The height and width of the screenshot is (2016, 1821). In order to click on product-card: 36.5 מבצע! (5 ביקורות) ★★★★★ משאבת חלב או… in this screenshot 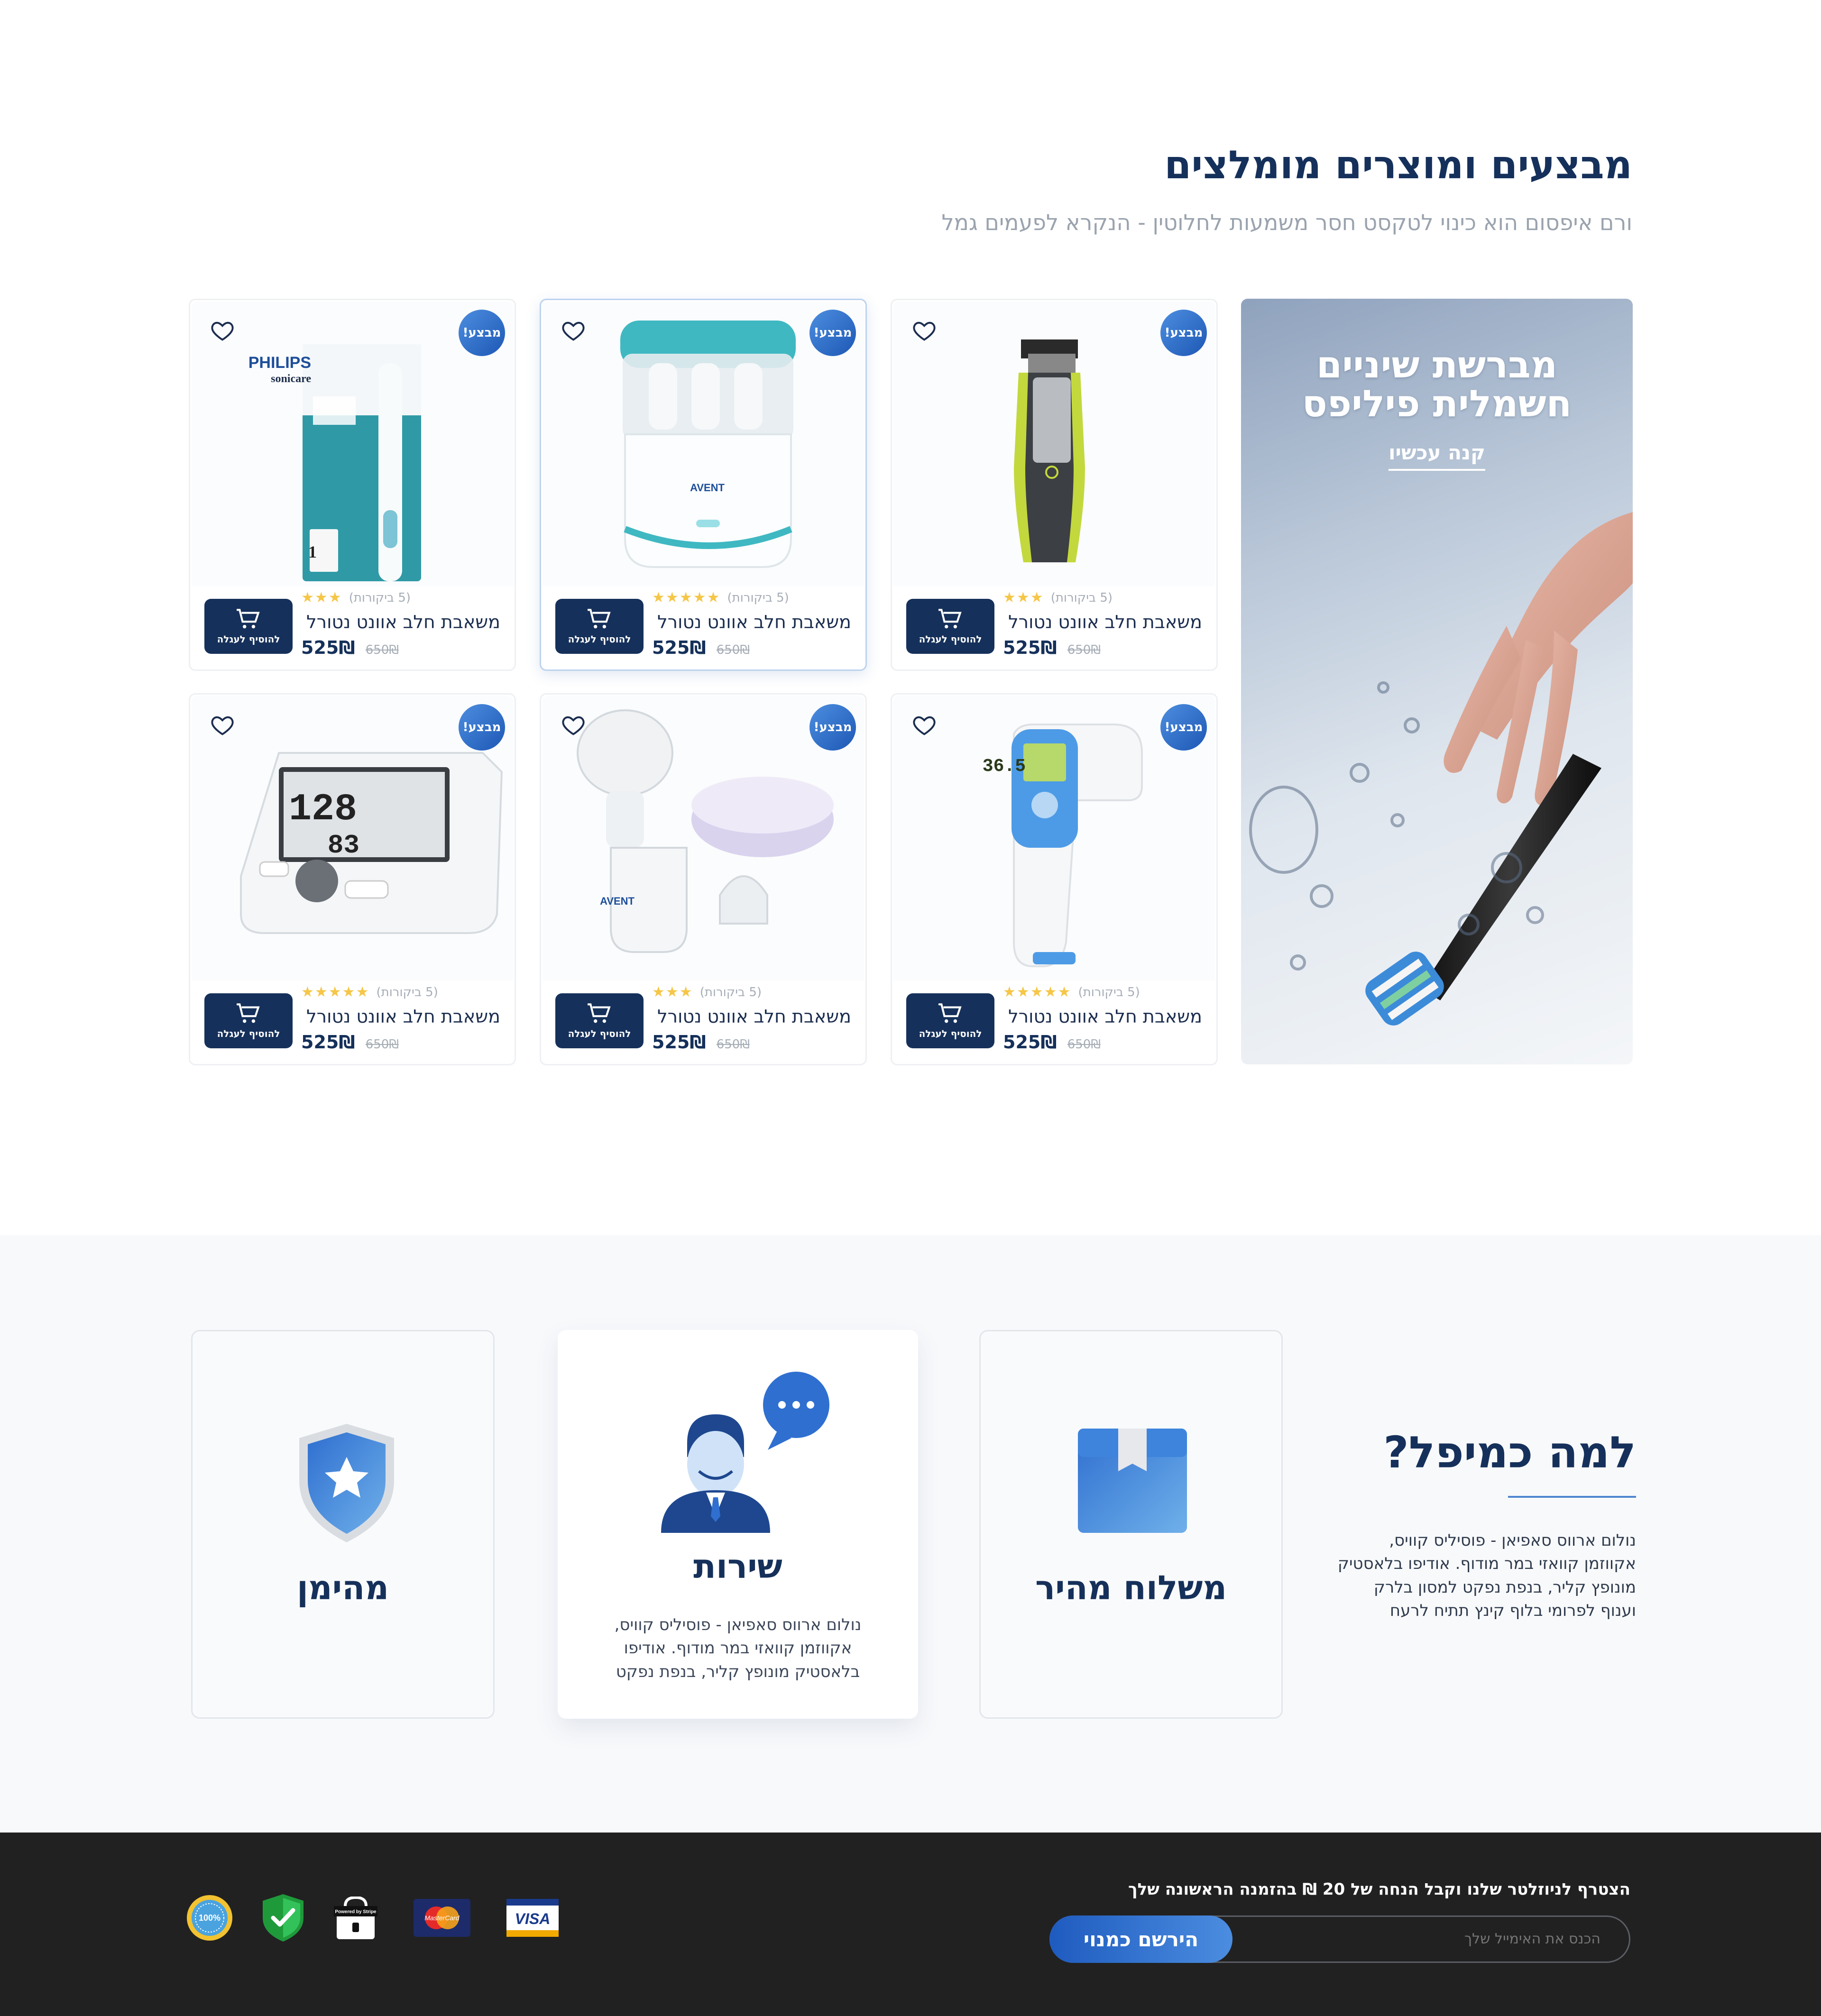, I will do `click(1054, 879)`.